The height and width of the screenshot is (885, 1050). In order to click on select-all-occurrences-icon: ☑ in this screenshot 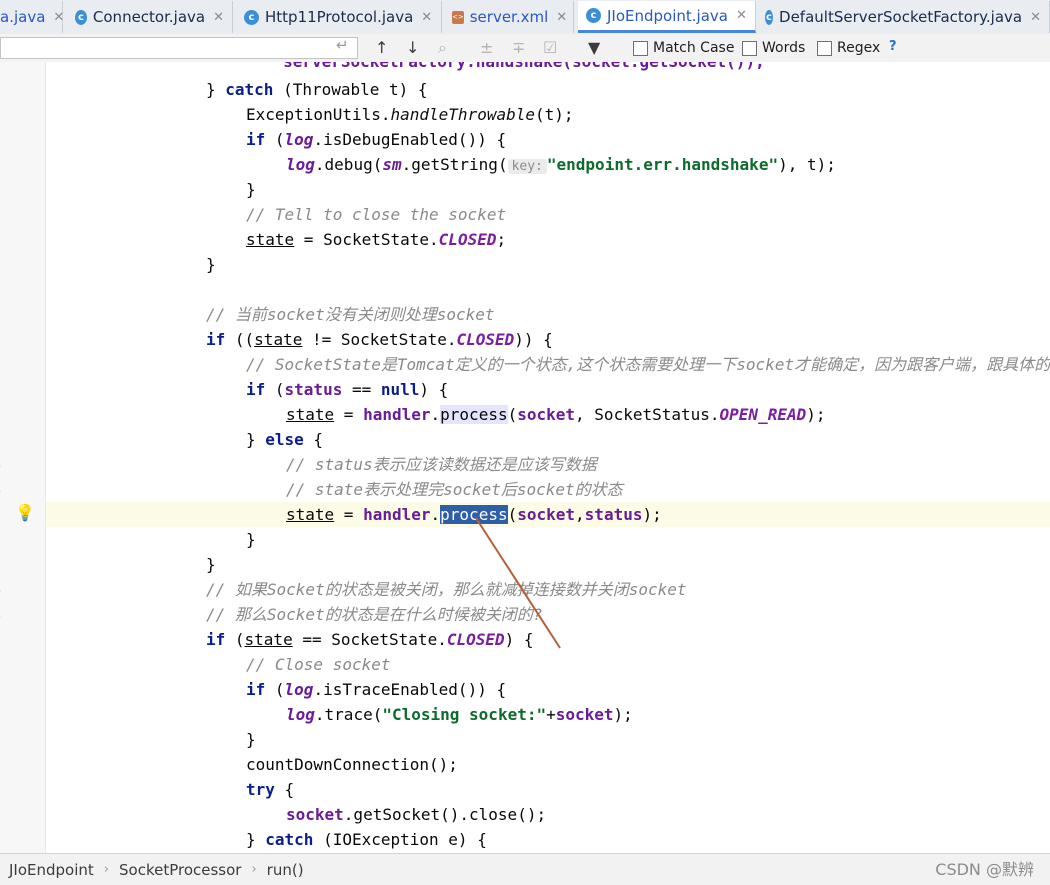, I will do `click(550, 47)`.